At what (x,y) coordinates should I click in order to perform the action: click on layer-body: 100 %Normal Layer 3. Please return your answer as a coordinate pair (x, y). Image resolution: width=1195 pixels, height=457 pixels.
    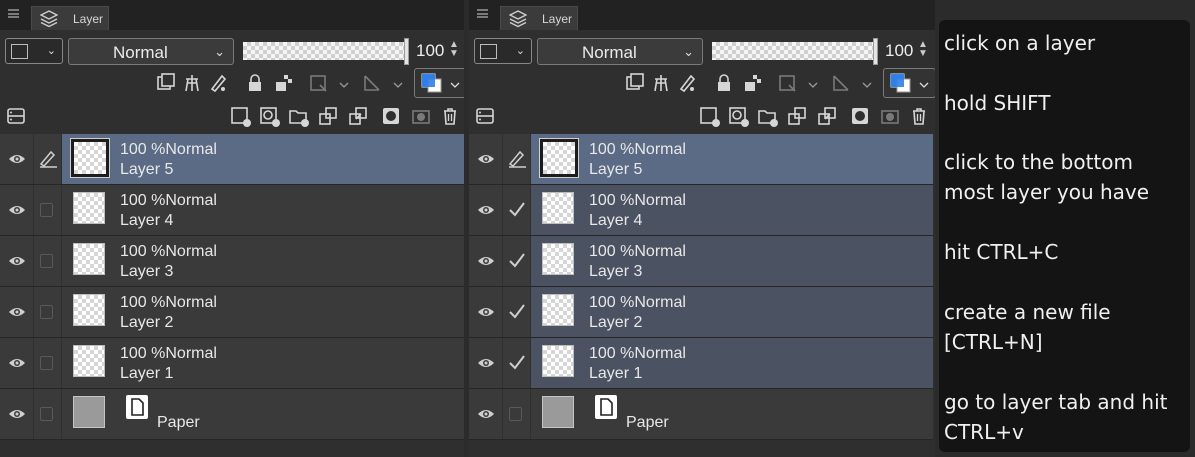
    Looking at the image, I should click on (263, 261).